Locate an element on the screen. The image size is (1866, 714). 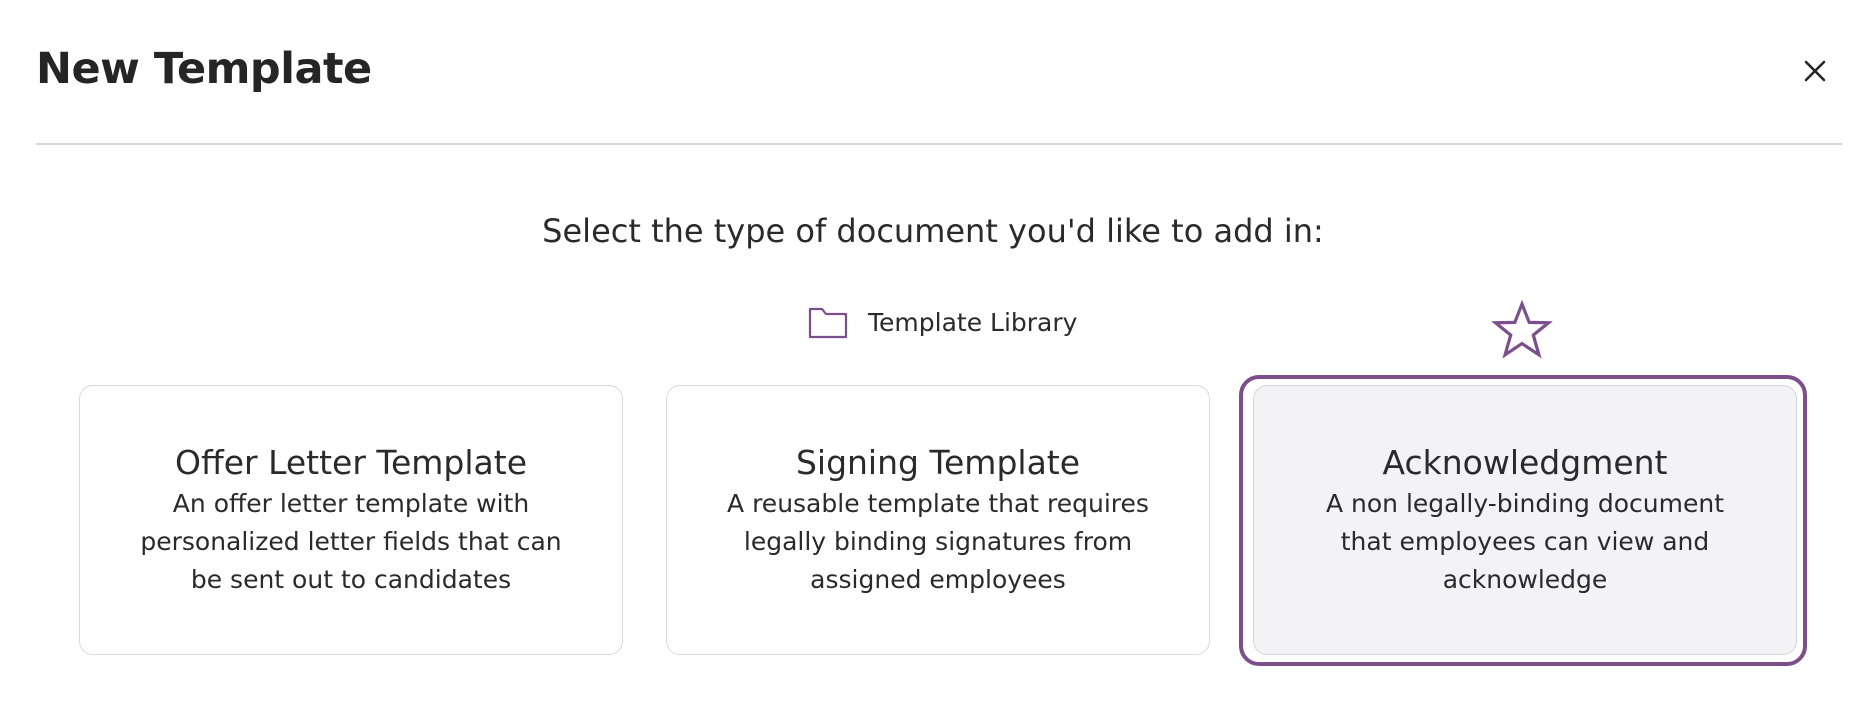
card-title: Offer Letter Template is located at coordinates (351, 462).